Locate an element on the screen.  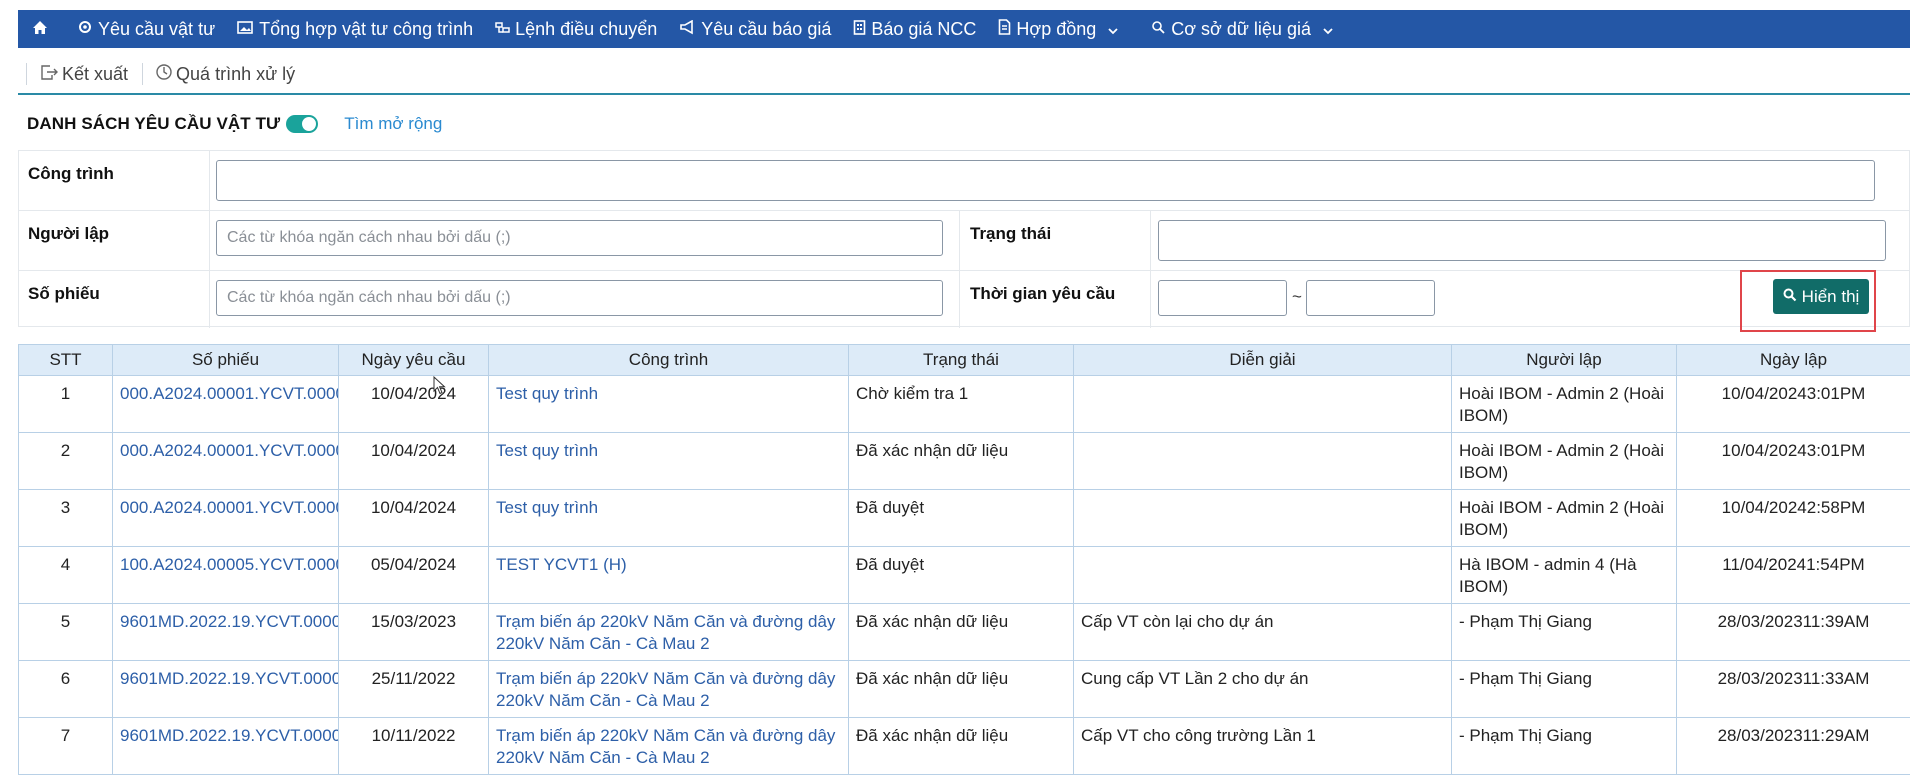
column-header-ngay-lap: Ngày lập is located at coordinates (1793, 360).